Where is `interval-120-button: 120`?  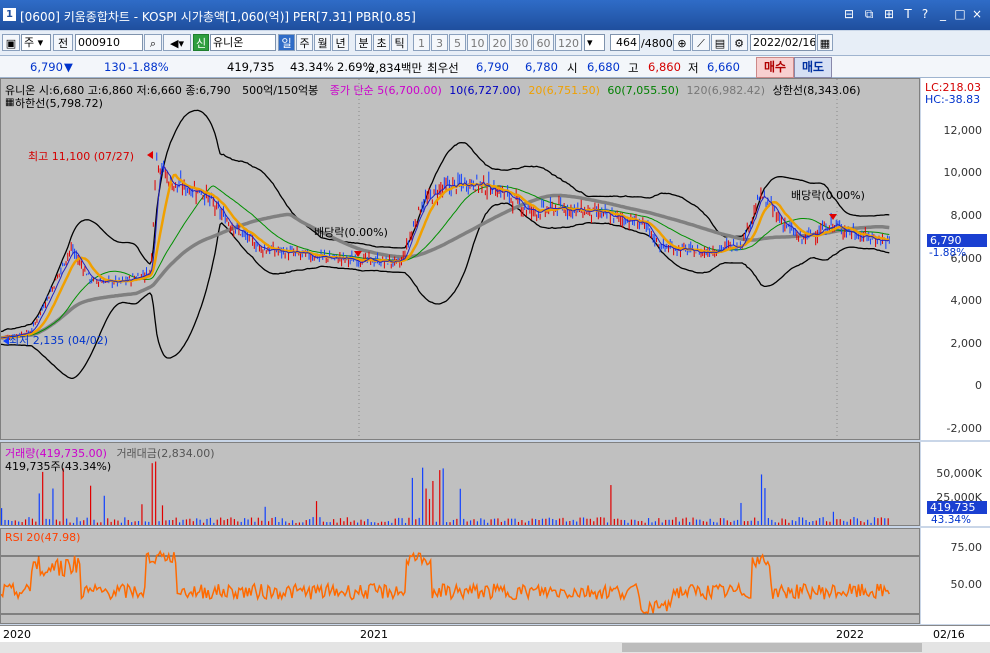 interval-120-button: 120 is located at coordinates (568, 42).